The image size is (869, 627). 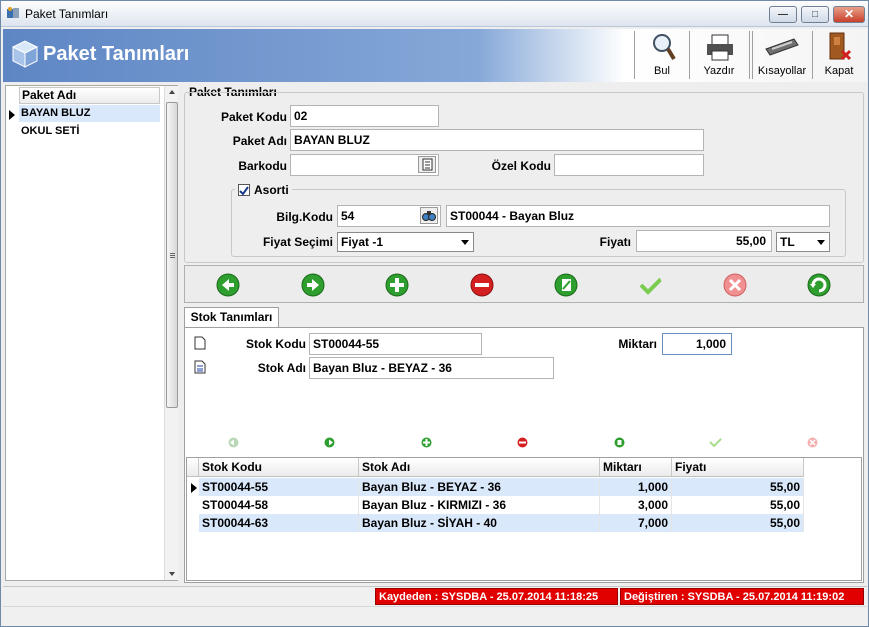 I want to click on list-header: Paket Adı, so click(x=89, y=95).